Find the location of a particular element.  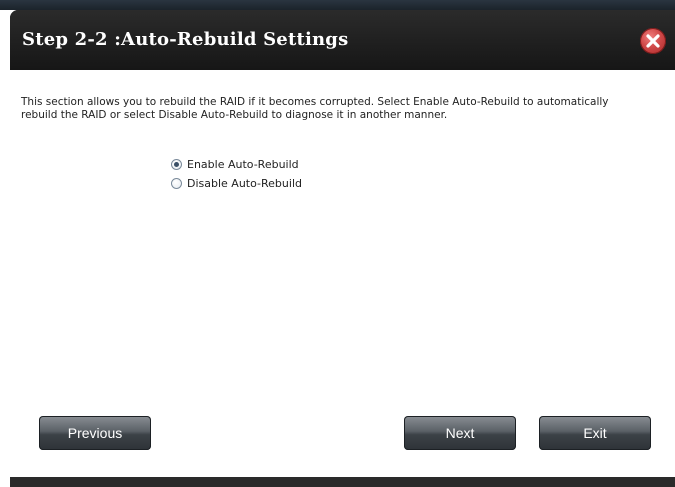

disable-auto-rebuild-option: Disable Auto-Rebuild is located at coordinates (236, 183).